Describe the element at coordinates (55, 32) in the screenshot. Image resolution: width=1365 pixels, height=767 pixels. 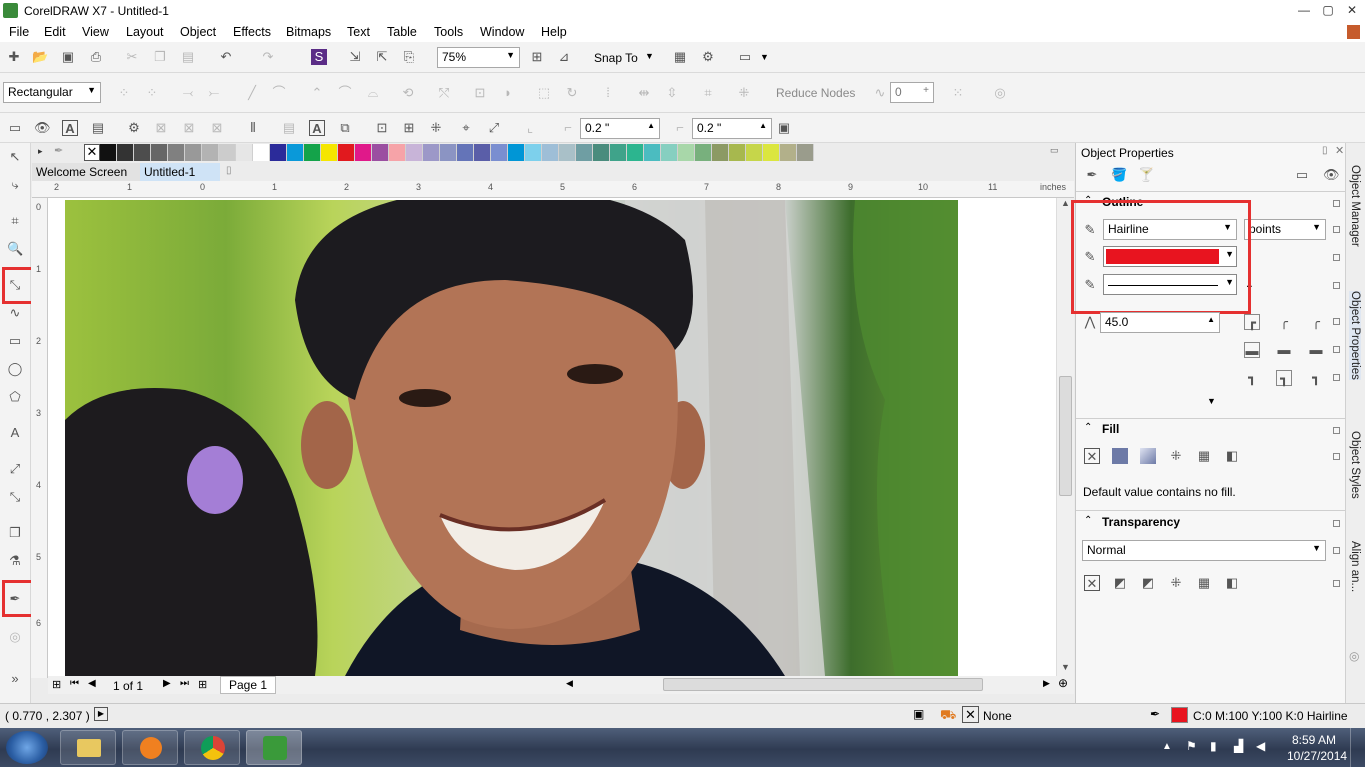
I see `menu-edit: Edit` at that location.